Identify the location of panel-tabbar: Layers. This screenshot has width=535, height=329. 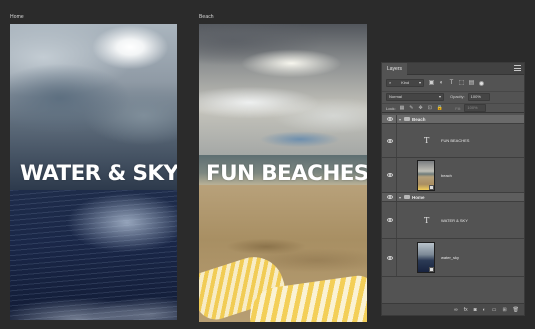
(453, 69).